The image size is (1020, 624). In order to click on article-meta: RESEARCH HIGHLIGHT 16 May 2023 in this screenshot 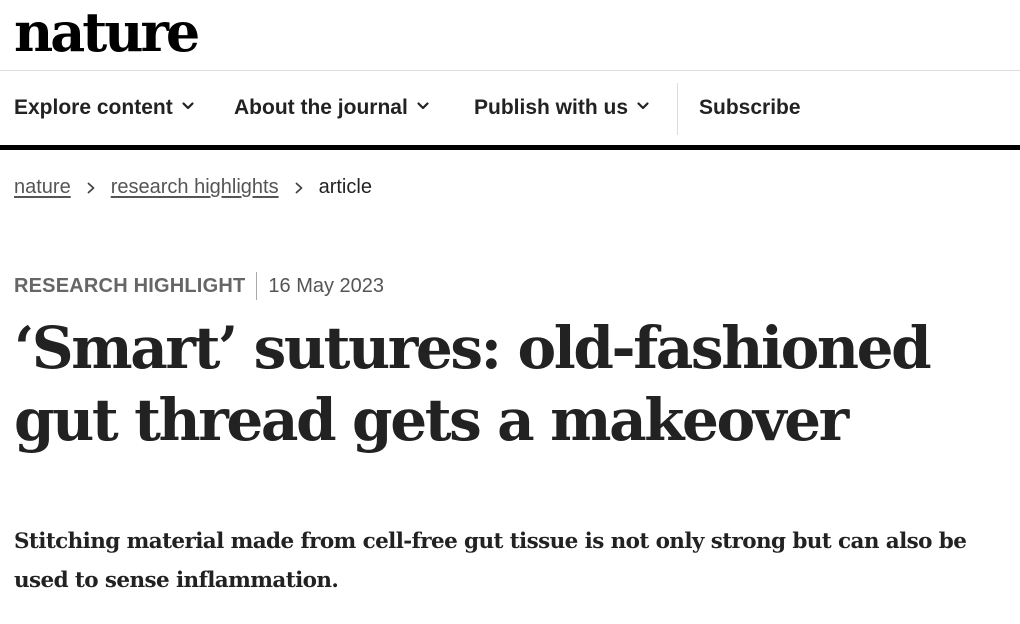, I will do `click(199, 286)`.